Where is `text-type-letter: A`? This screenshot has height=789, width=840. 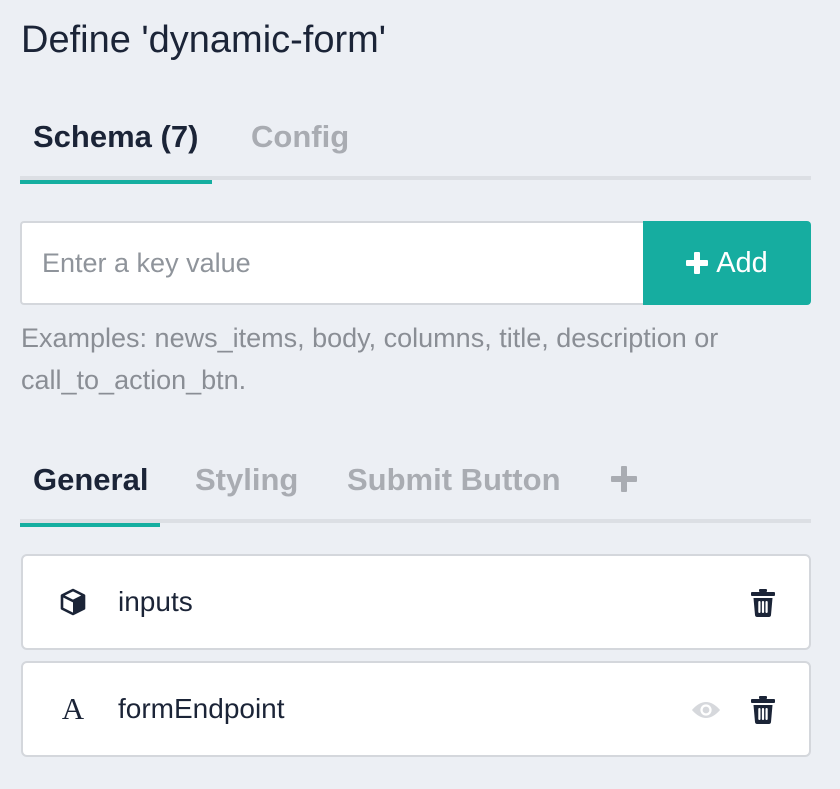 text-type-letter: A is located at coordinates (73, 708).